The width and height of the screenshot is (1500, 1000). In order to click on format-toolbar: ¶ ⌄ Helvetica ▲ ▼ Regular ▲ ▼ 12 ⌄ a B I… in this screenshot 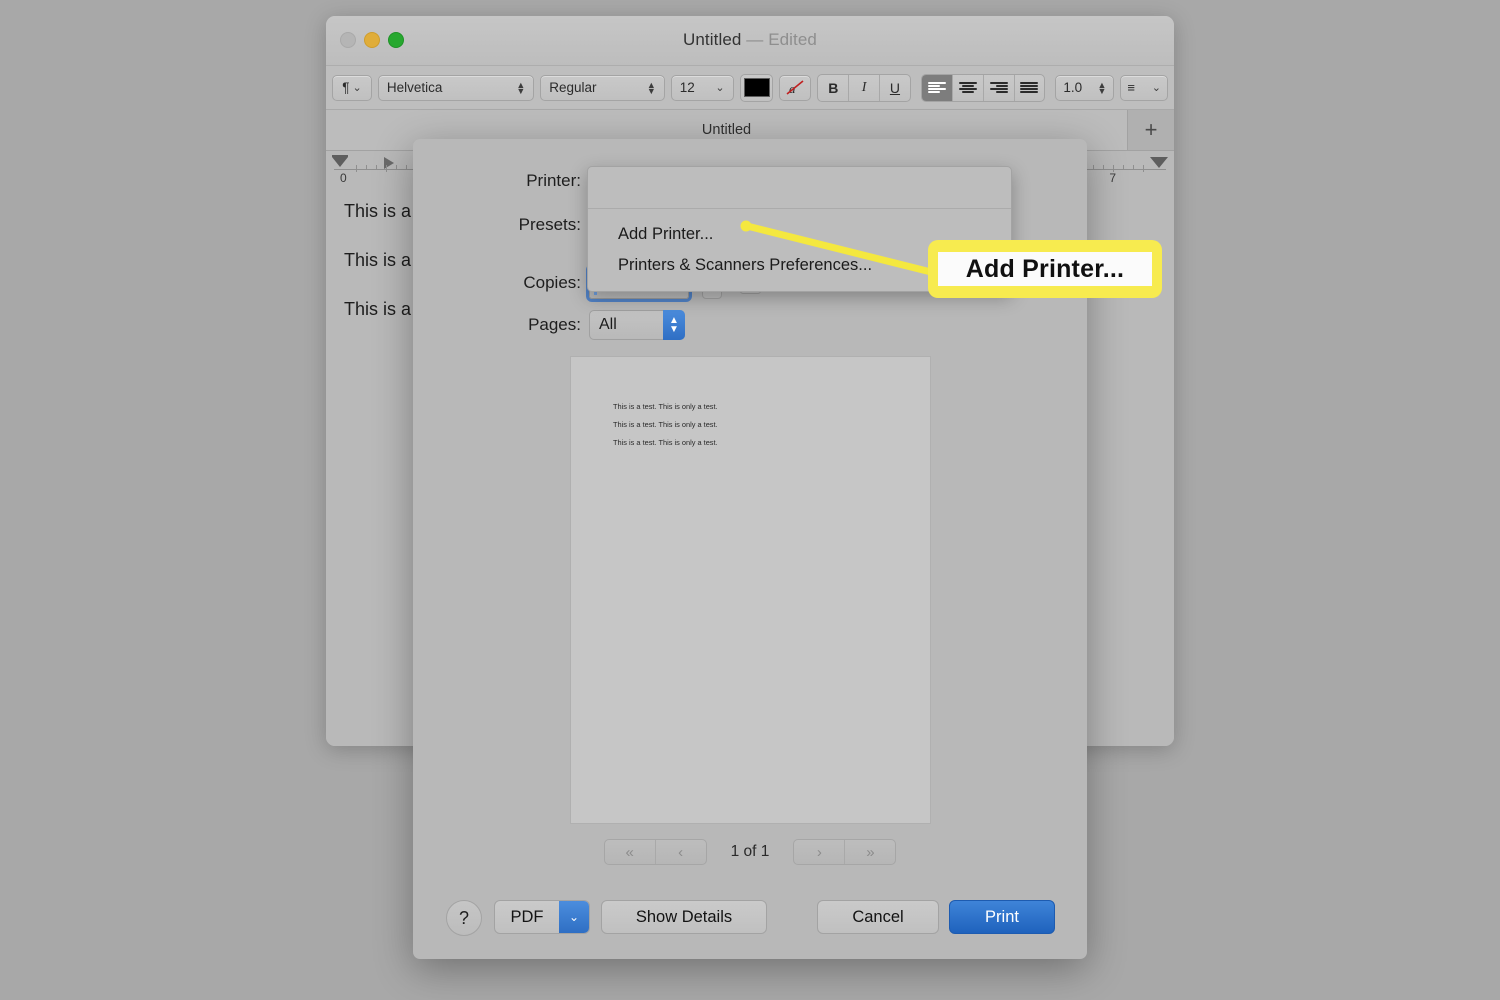, I will do `click(750, 88)`.